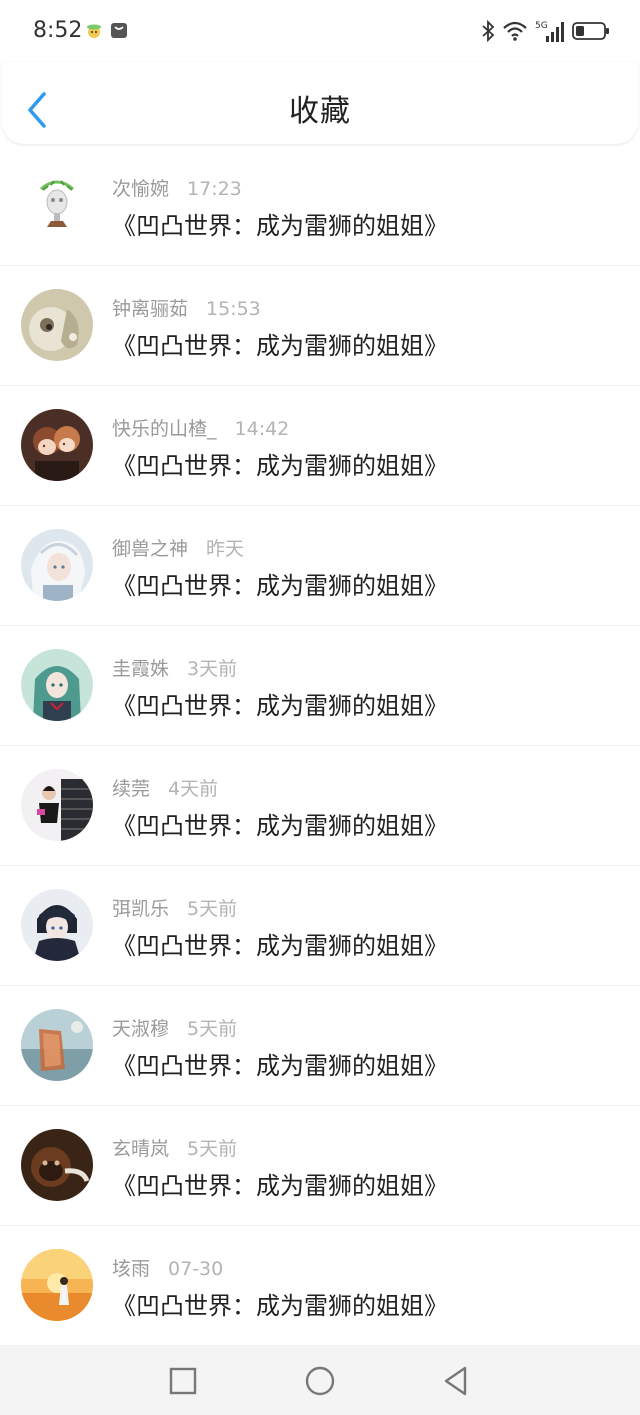 The image size is (640, 1415). Describe the element at coordinates (141, 1029) in the screenshot. I see `user-name: 天淑穆` at that location.